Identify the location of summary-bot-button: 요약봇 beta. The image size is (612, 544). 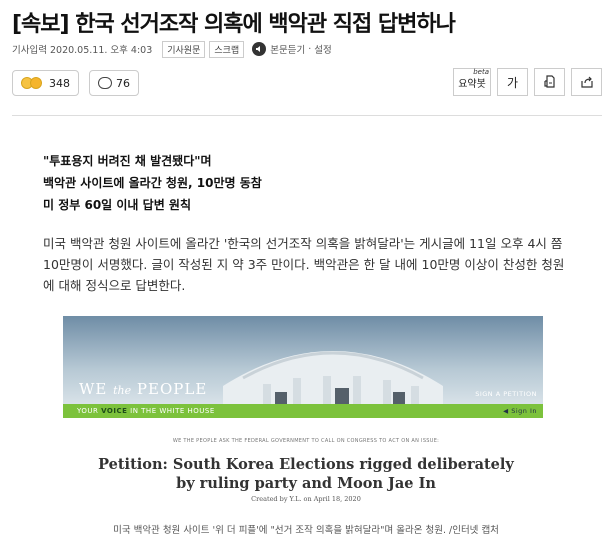
(472, 82).